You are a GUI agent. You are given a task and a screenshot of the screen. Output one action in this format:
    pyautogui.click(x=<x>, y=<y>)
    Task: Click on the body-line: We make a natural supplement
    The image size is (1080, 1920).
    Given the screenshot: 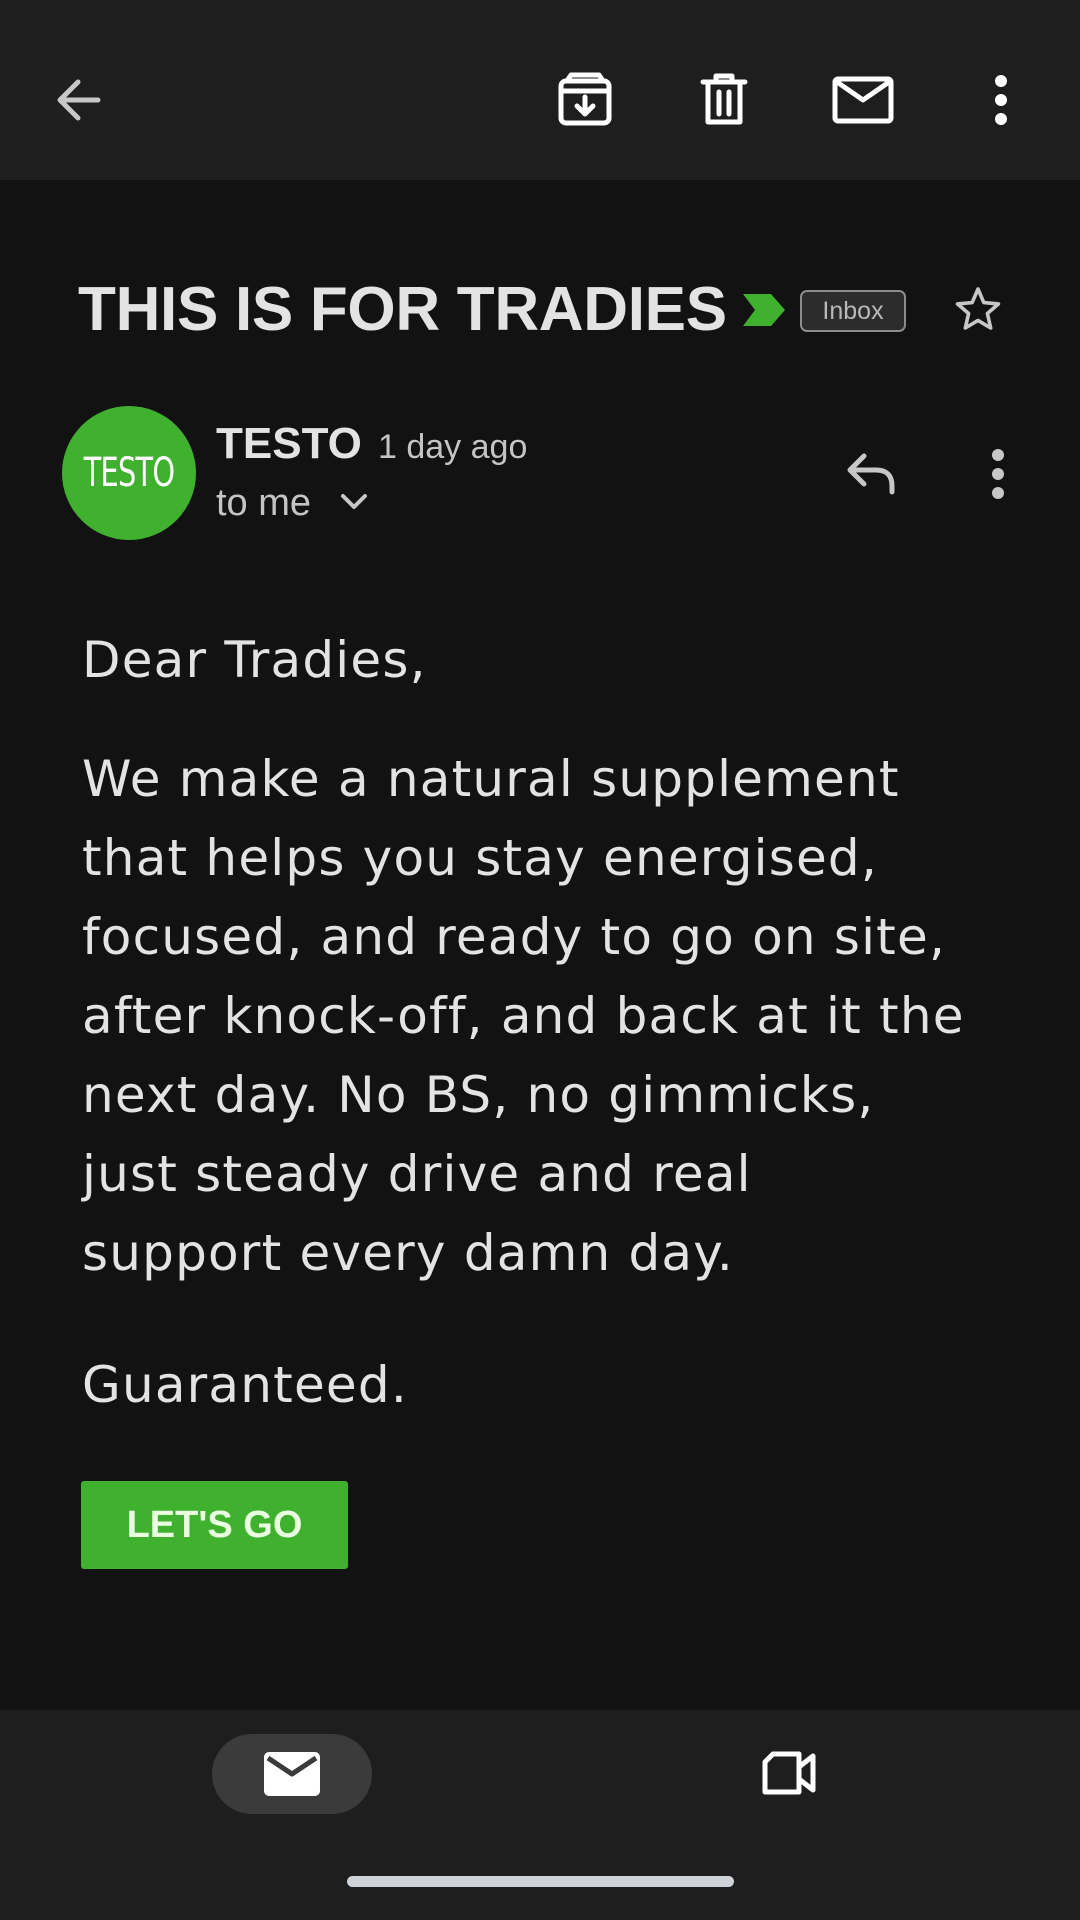 What is the action you would take?
    pyautogui.click(x=491, y=779)
    